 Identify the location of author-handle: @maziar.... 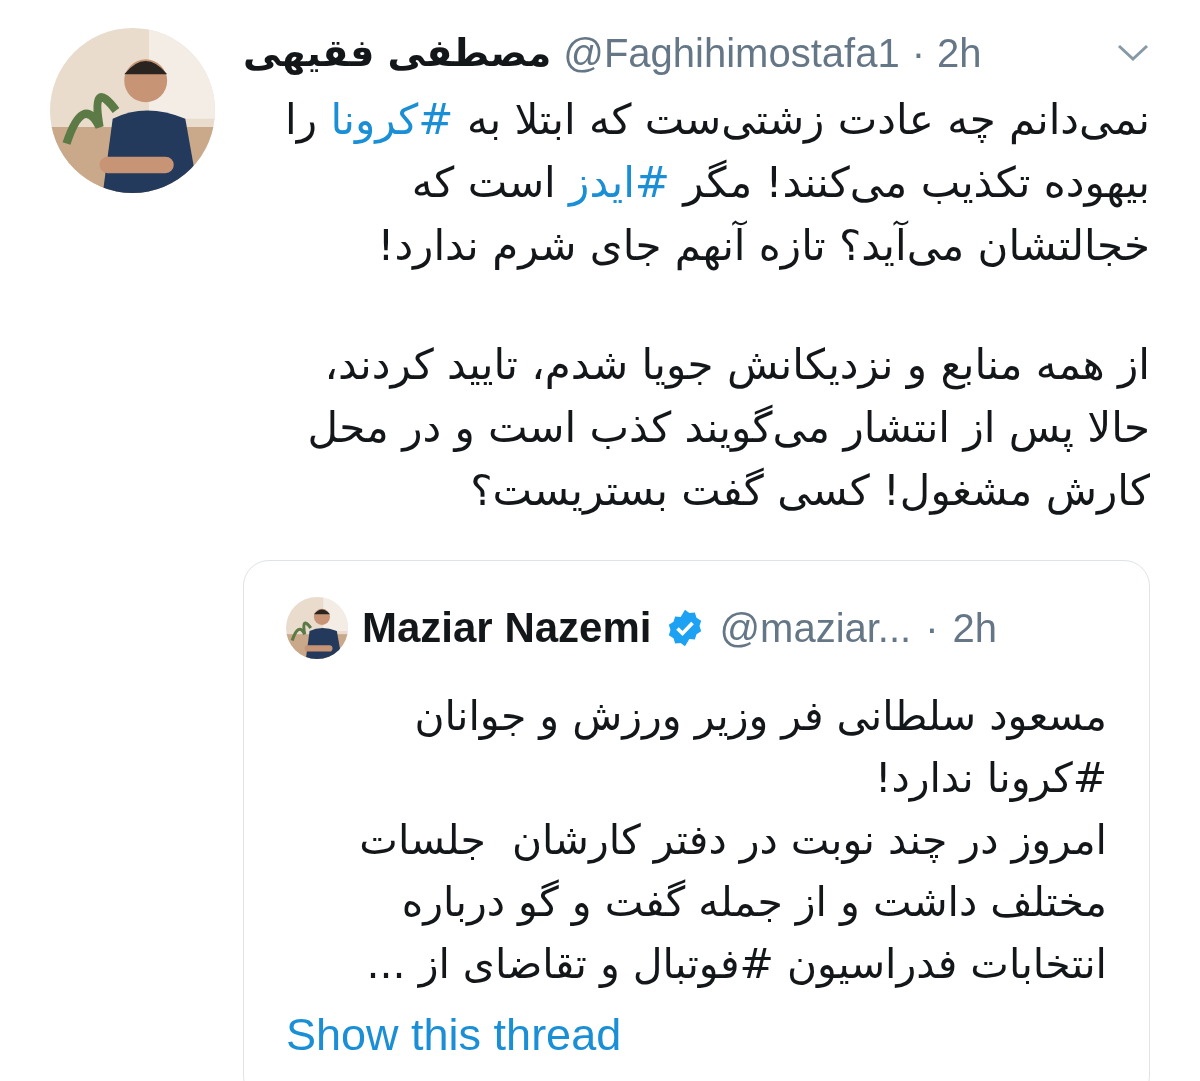
(815, 628).